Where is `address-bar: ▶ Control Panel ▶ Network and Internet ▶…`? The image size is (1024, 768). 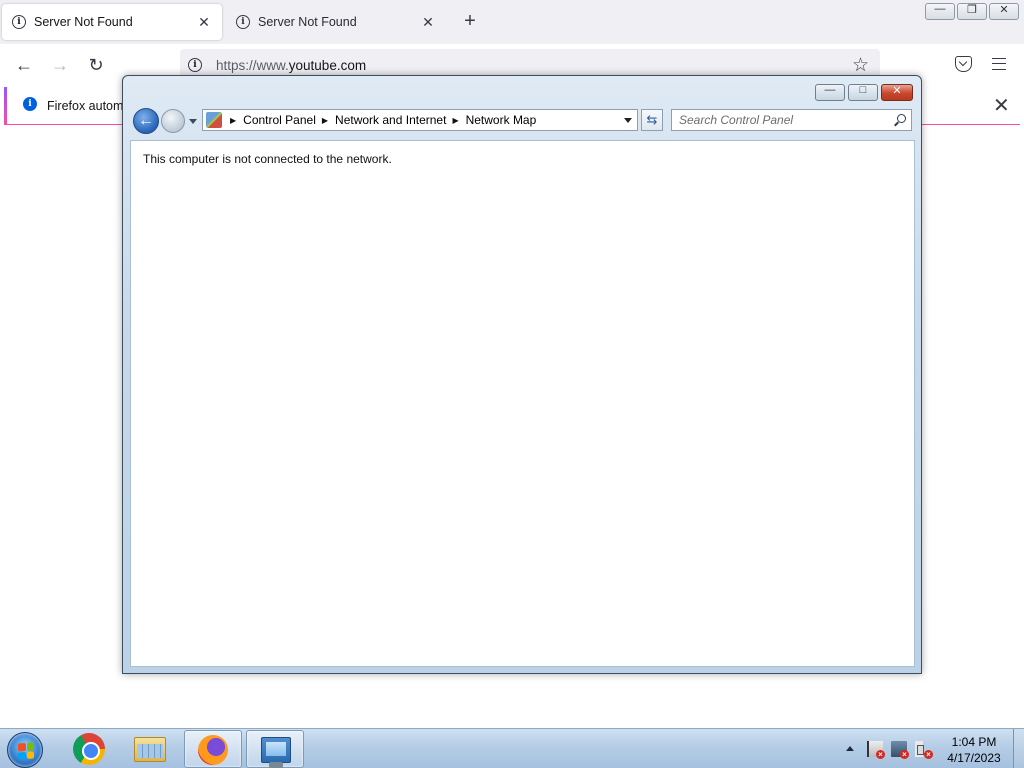 address-bar: ▶ Control Panel ▶ Network and Internet ▶… is located at coordinates (420, 120).